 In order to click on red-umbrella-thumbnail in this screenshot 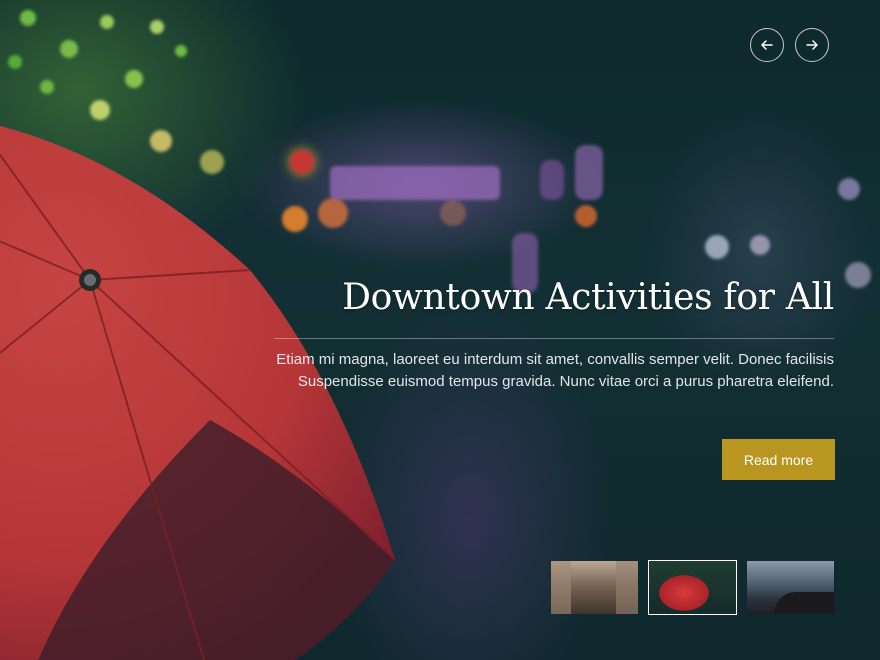, I will do `click(692, 587)`.